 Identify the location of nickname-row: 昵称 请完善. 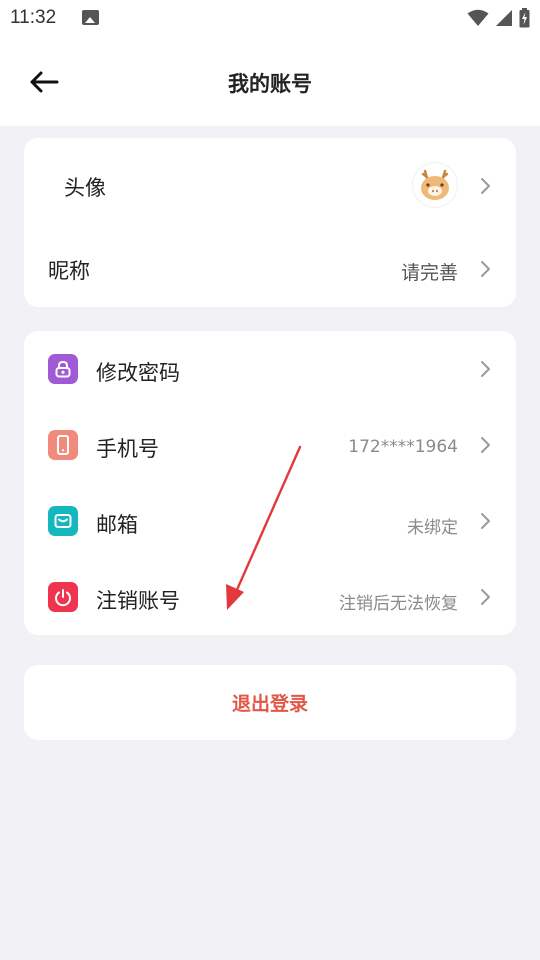
(270, 268).